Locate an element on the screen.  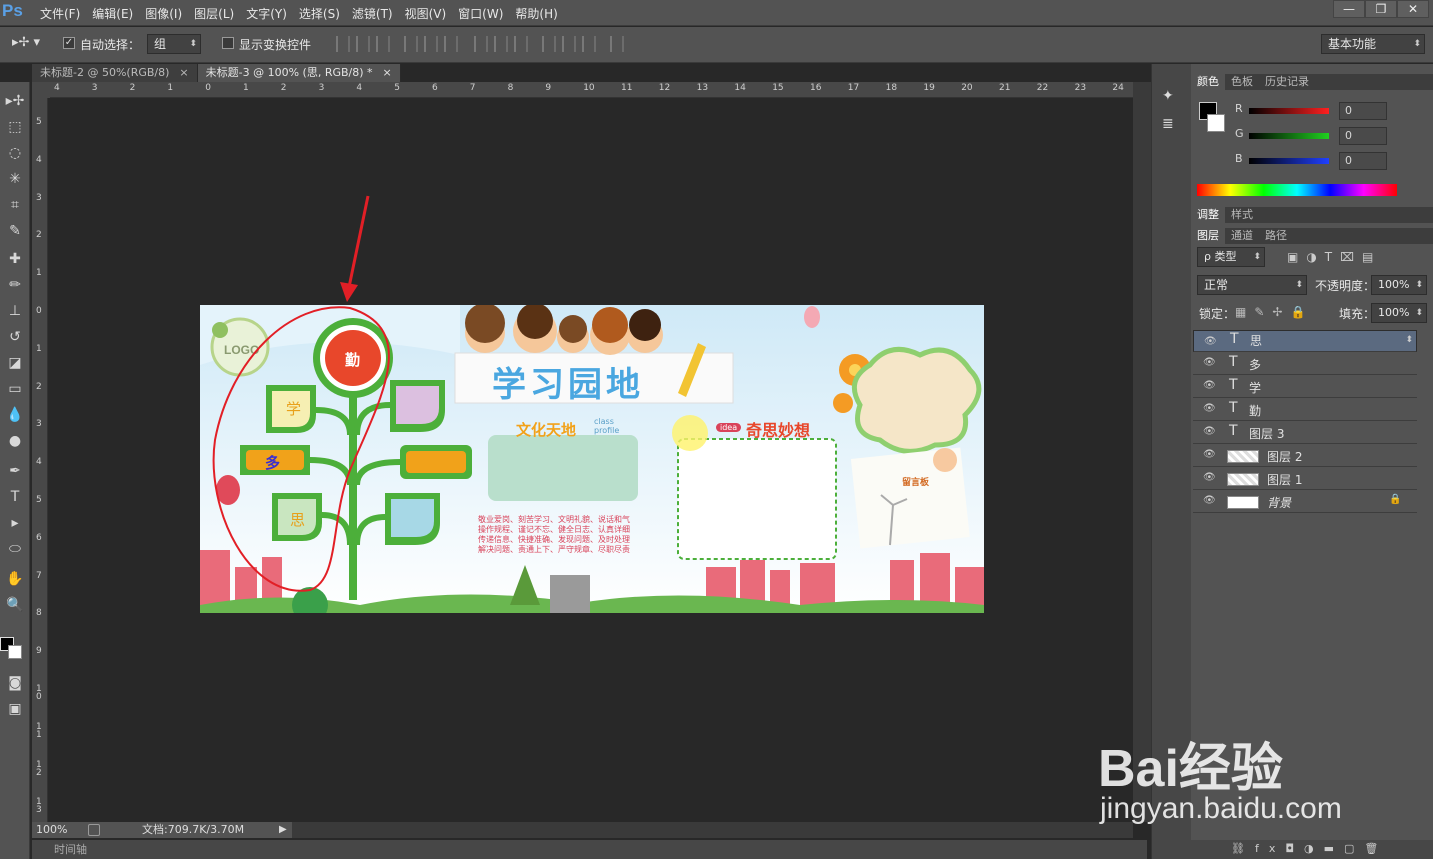
status-bar: 100% 文档:709.7K/3.70M ▶ is located at coordinates (162, 830).